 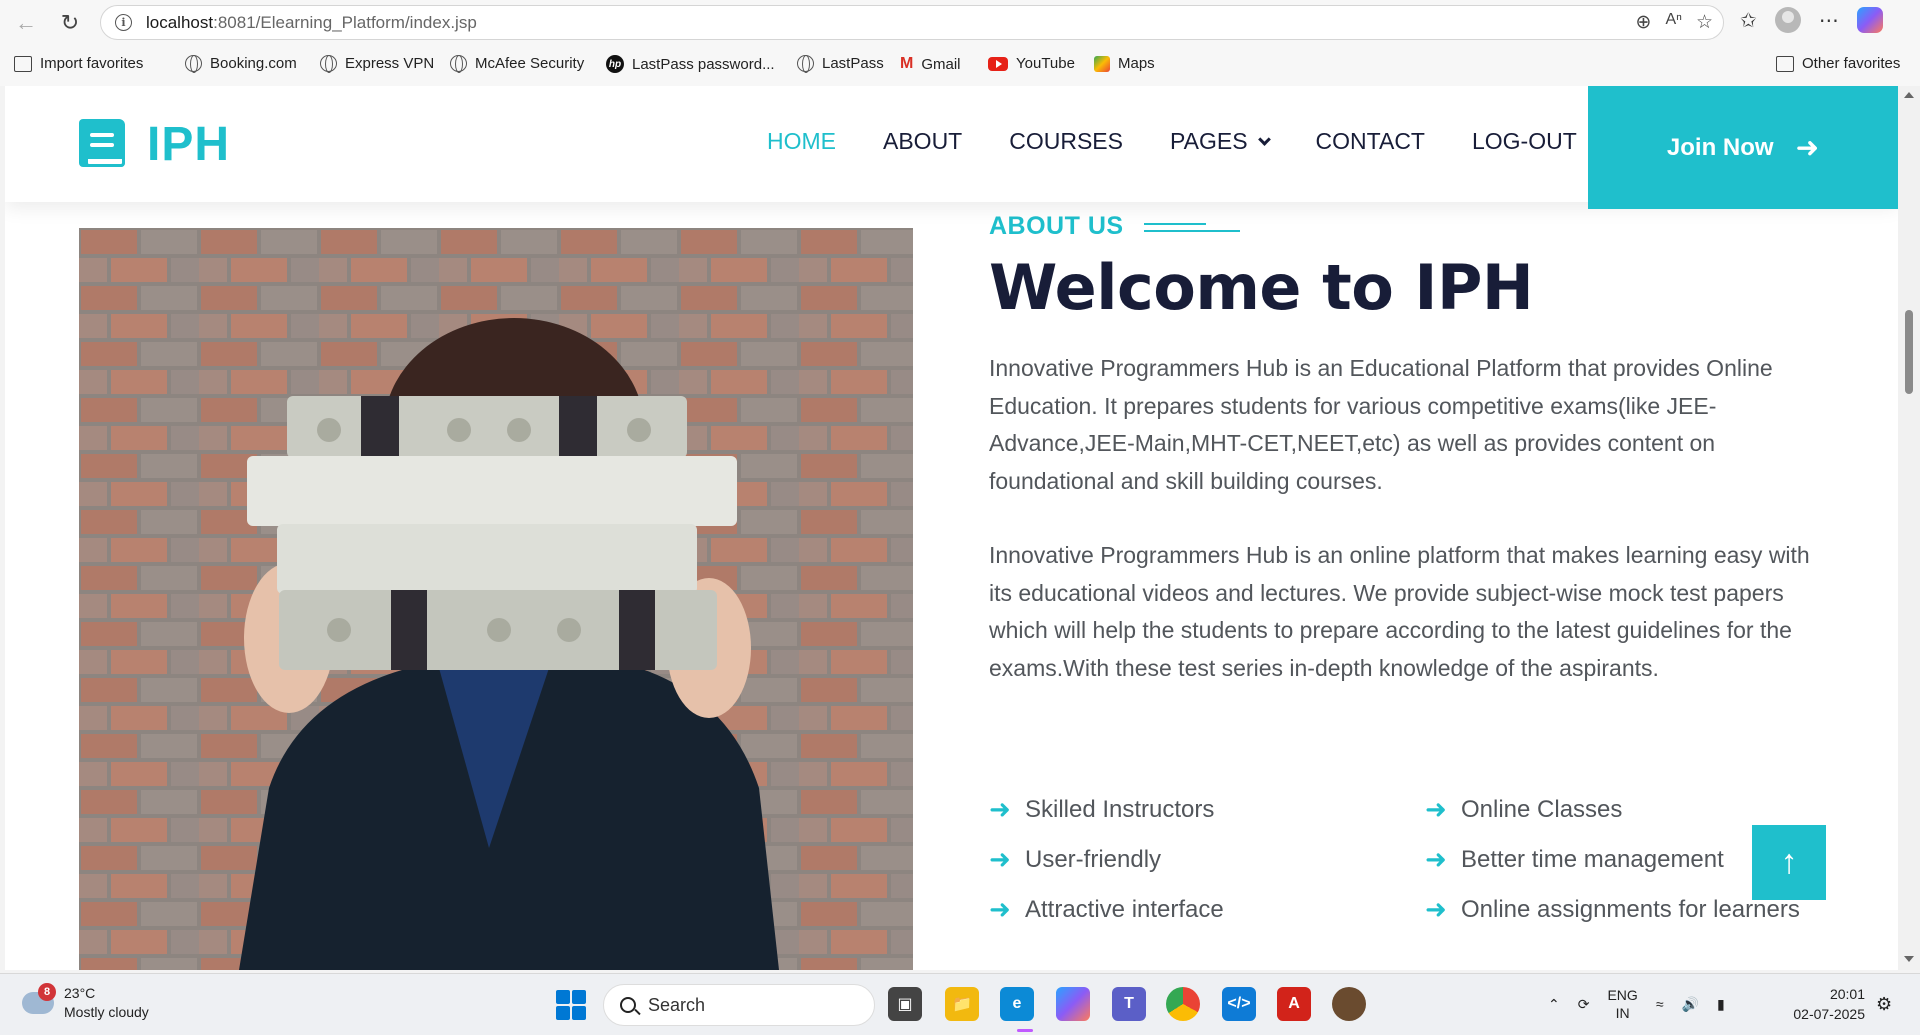 I want to click on favorite-star-icon: ☆, so click(x=1704, y=22).